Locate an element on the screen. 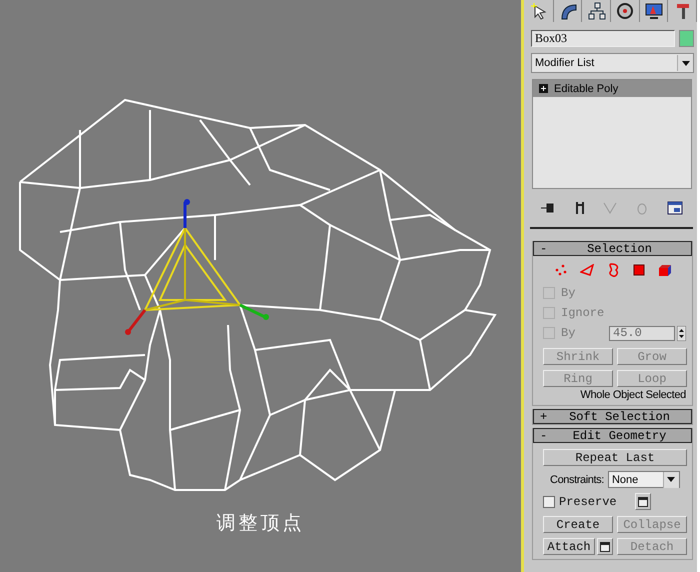 This screenshot has width=700, height=572. constraints-dropdown: None is located at coordinates (644, 479).